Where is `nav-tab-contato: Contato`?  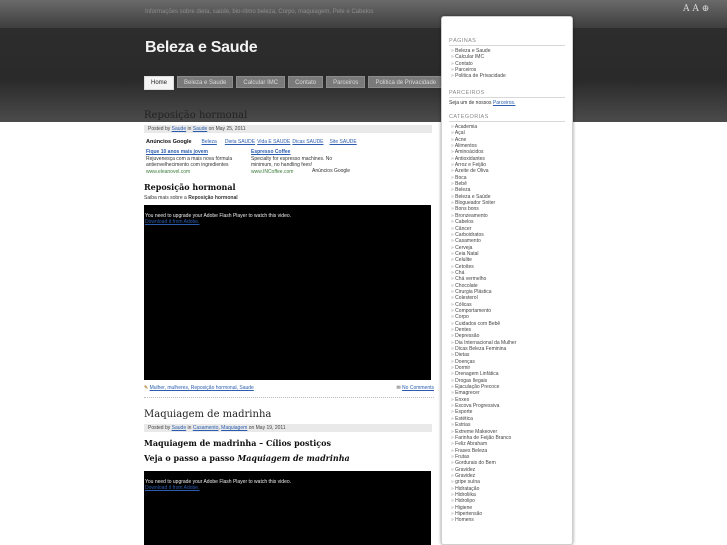
nav-tab-contato: Contato is located at coordinates (306, 82).